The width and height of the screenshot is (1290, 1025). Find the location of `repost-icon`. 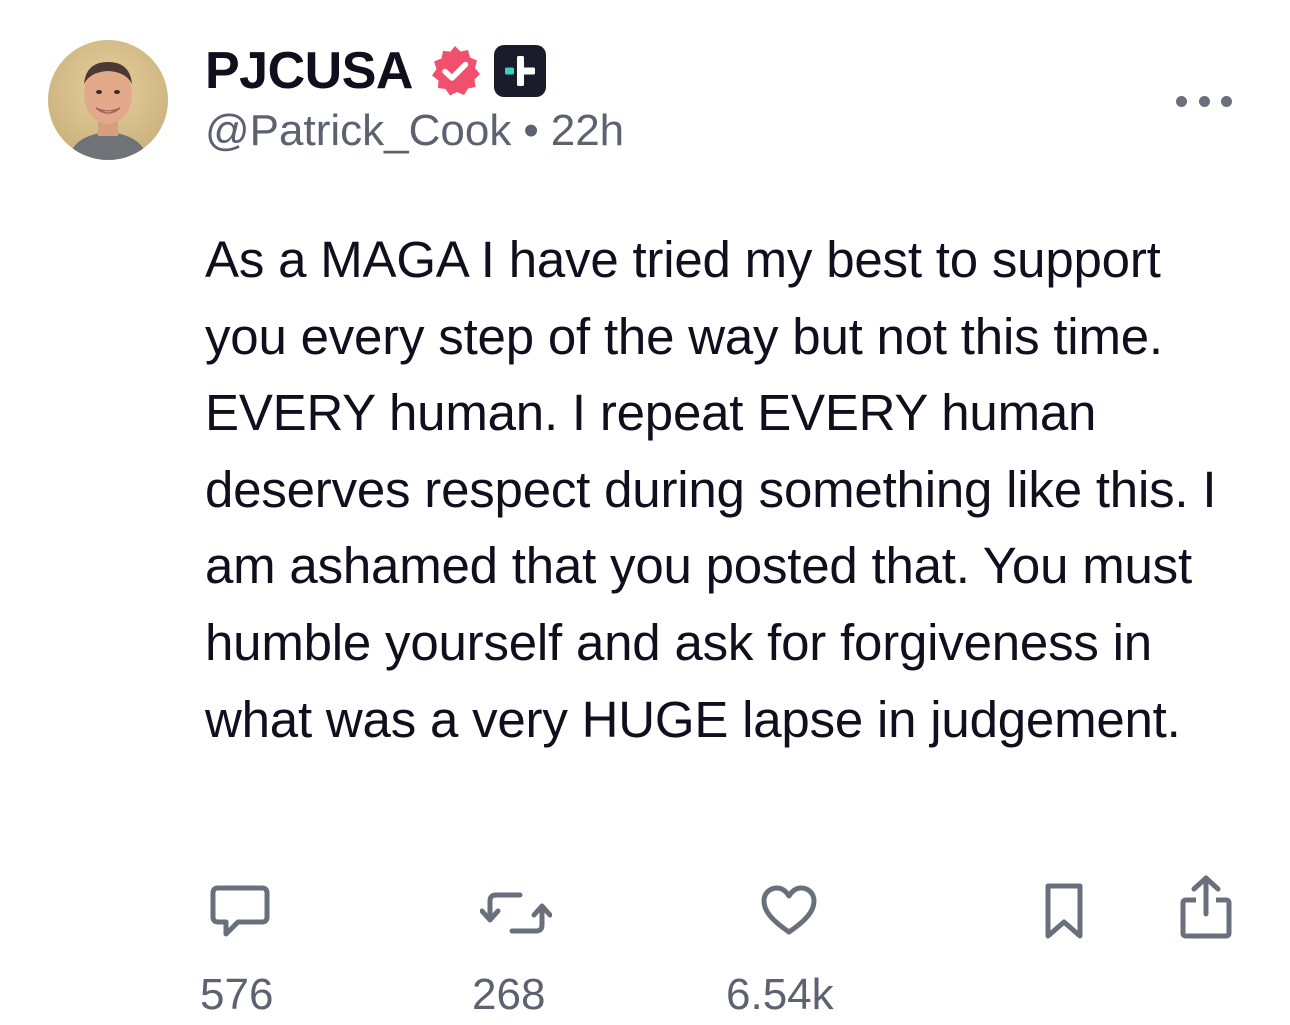

repost-icon is located at coordinates (516, 913).